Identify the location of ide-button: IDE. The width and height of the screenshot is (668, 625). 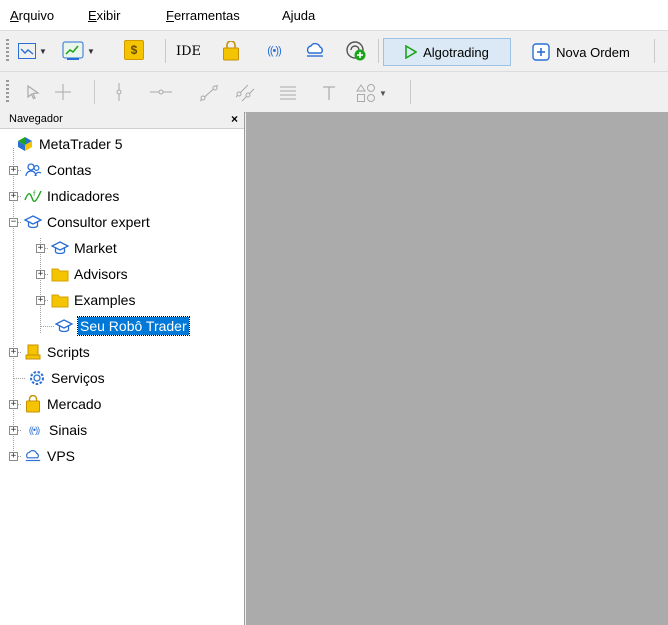
(188, 51).